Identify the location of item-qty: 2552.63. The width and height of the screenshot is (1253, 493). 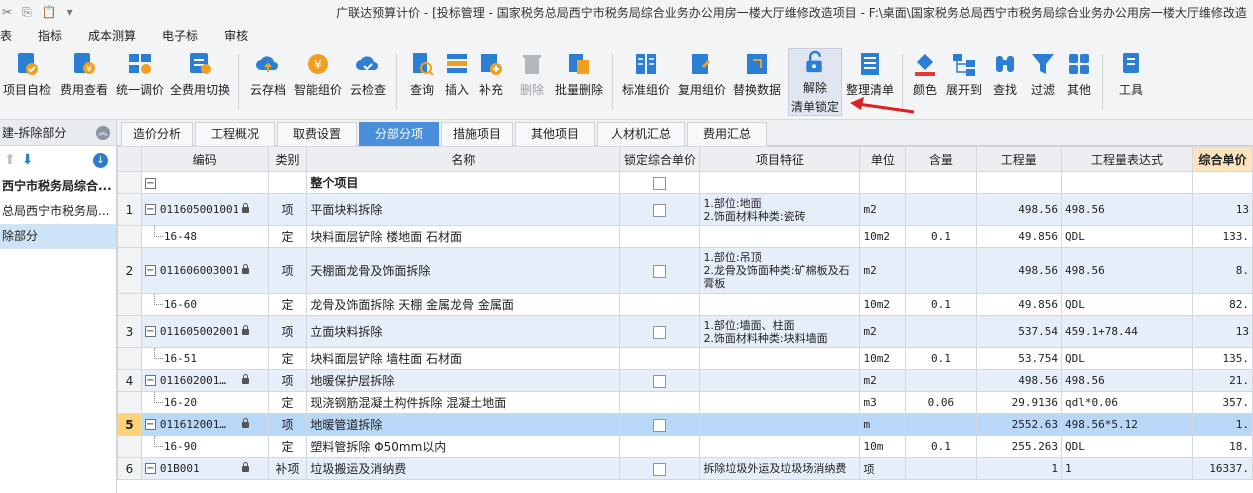
(1018, 424).